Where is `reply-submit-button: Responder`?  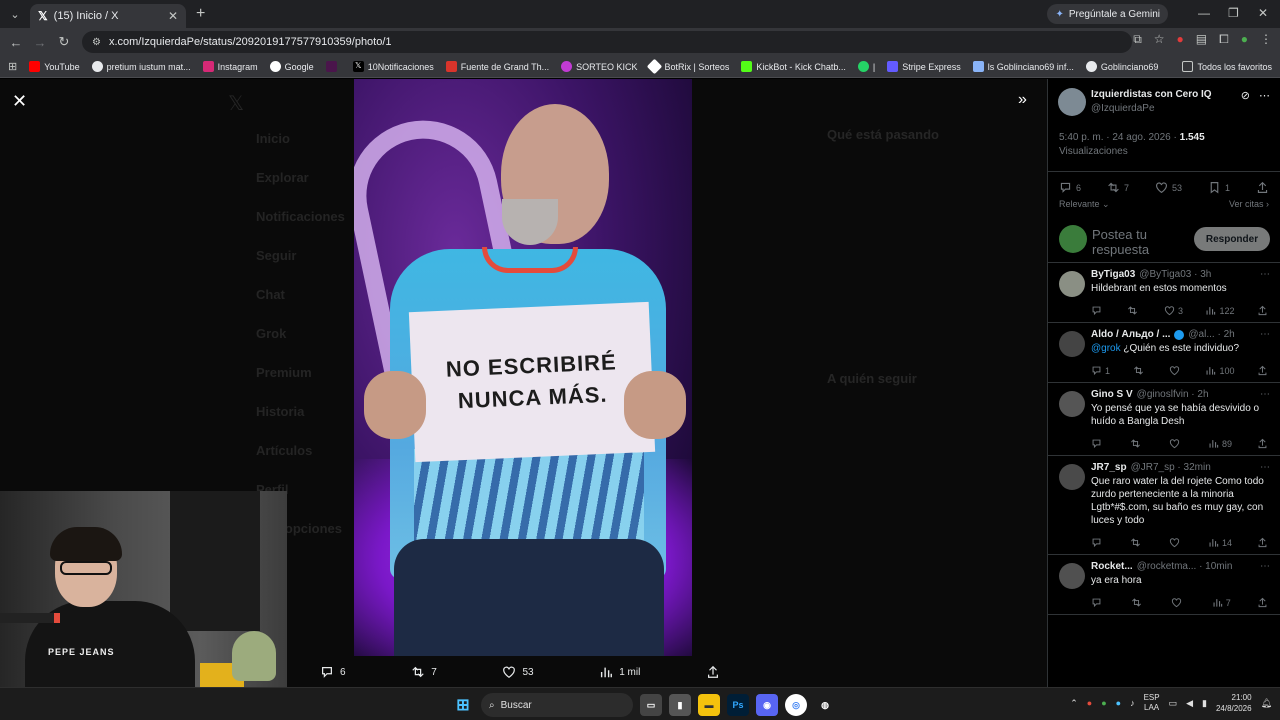 reply-submit-button: Responder is located at coordinates (1232, 239).